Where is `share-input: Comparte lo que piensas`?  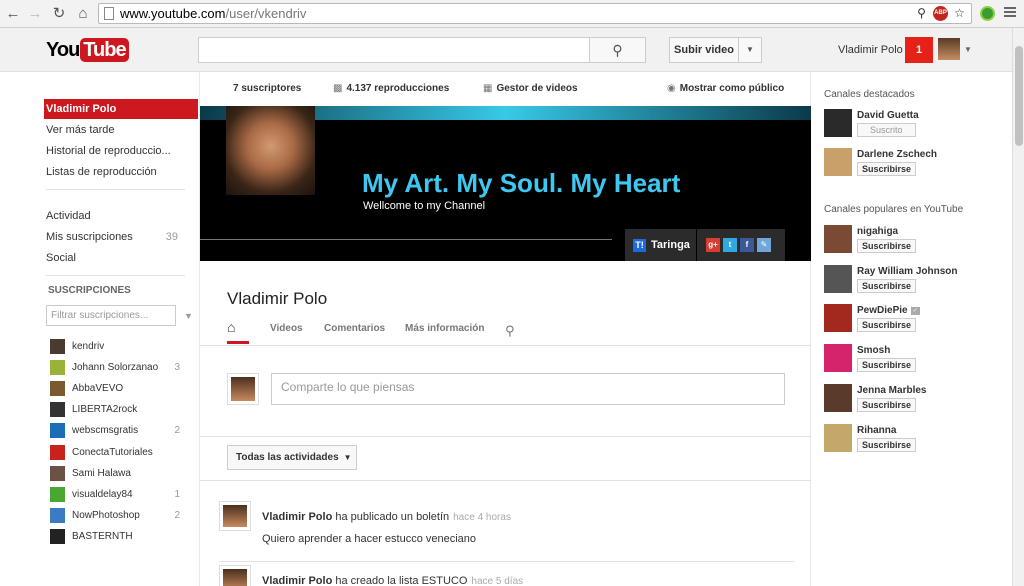
share-input: Comparte lo que piensas is located at coordinates (528, 389).